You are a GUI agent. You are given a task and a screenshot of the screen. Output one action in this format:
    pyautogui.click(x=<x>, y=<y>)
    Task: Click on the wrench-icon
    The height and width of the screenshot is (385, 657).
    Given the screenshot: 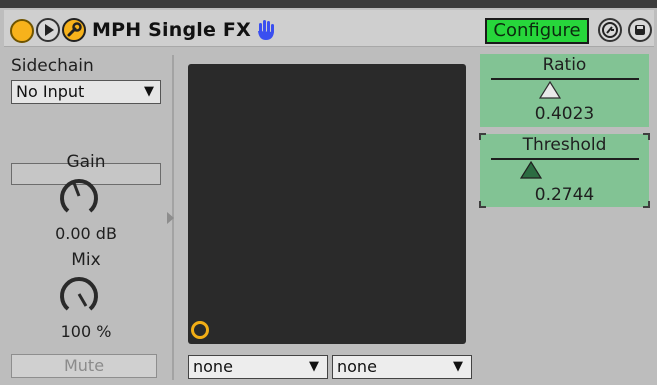 What is the action you would take?
    pyautogui.click(x=74, y=29)
    